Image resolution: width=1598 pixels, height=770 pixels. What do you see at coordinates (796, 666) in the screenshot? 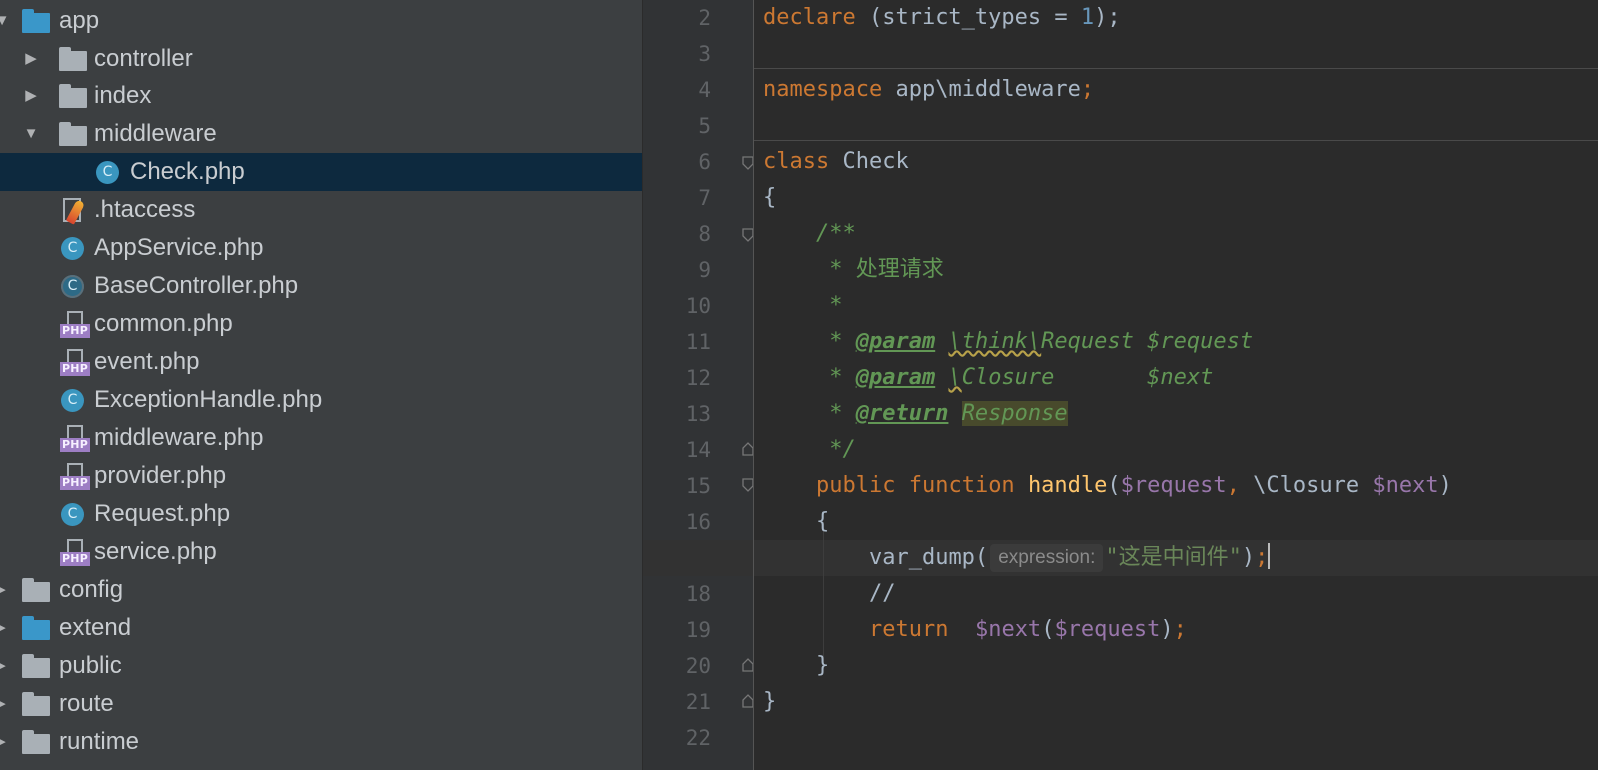
I see `code-line-20: }` at bounding box center [796, 666].